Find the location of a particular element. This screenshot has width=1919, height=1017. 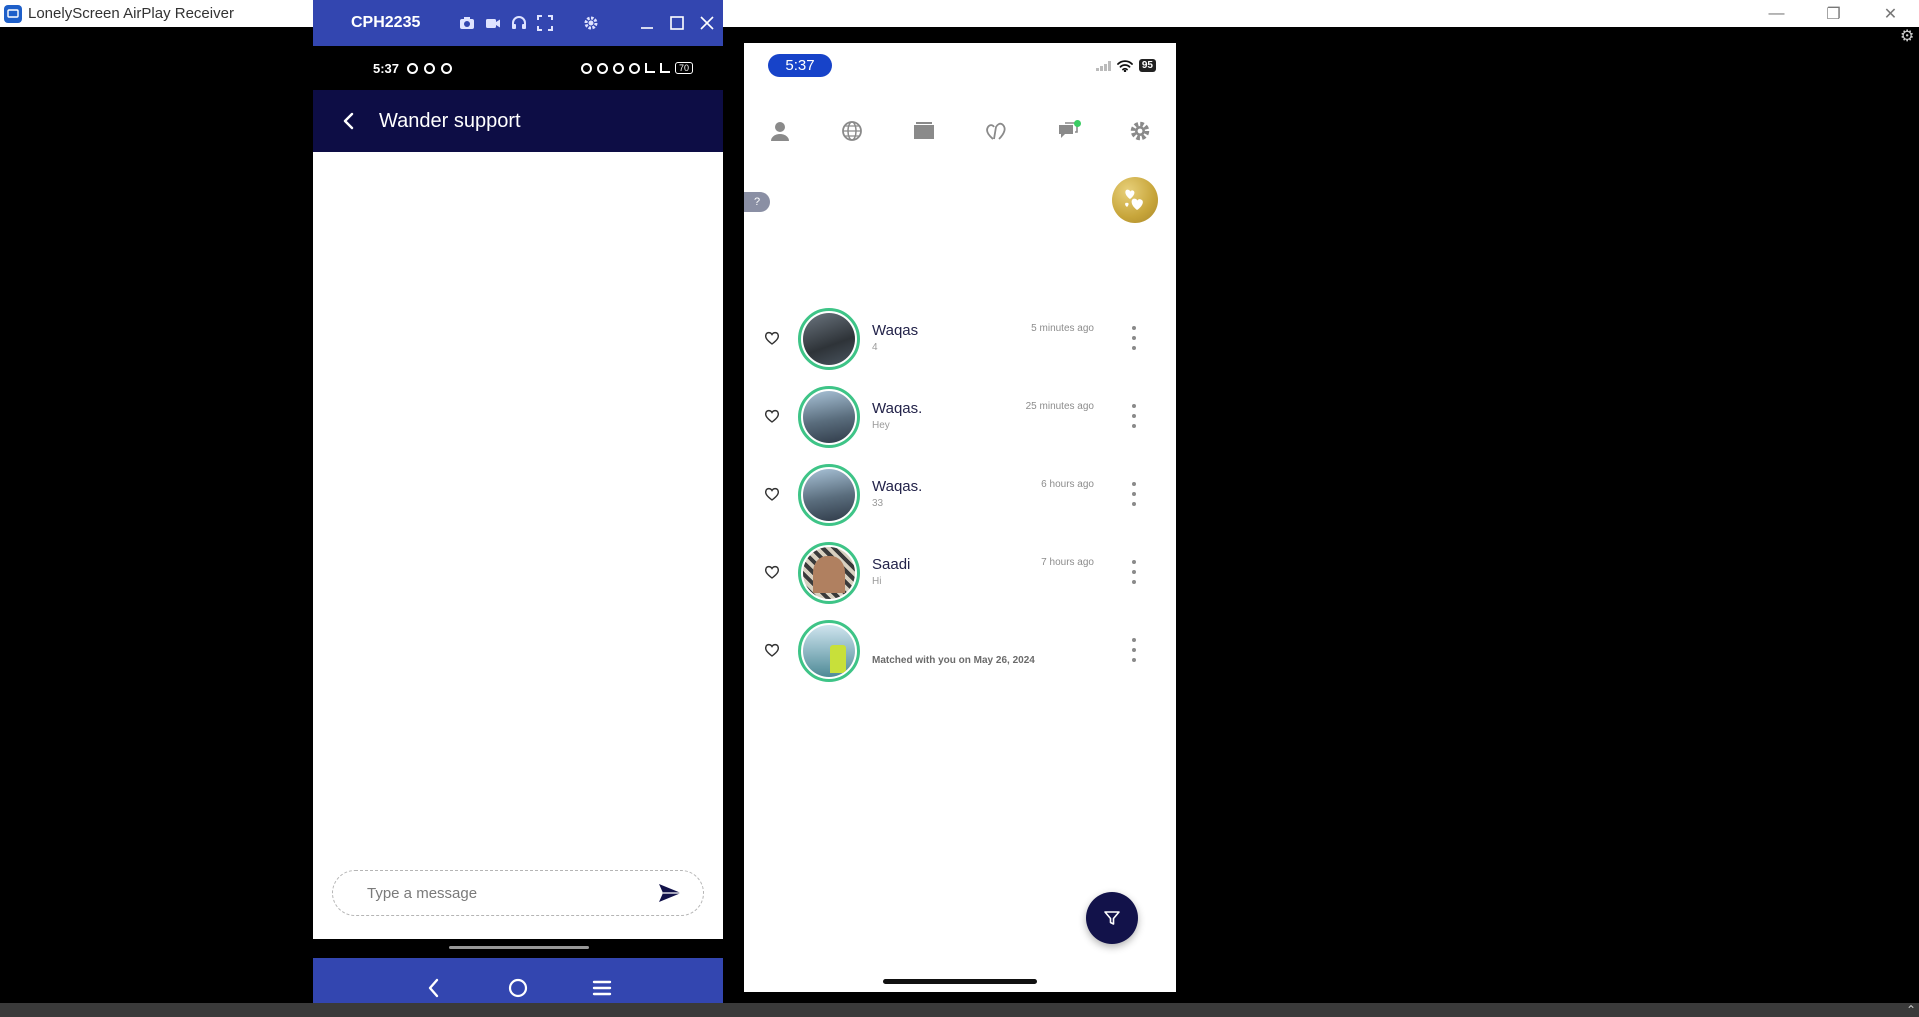

minimize-icon: — is located at coordinates (1776, 13).